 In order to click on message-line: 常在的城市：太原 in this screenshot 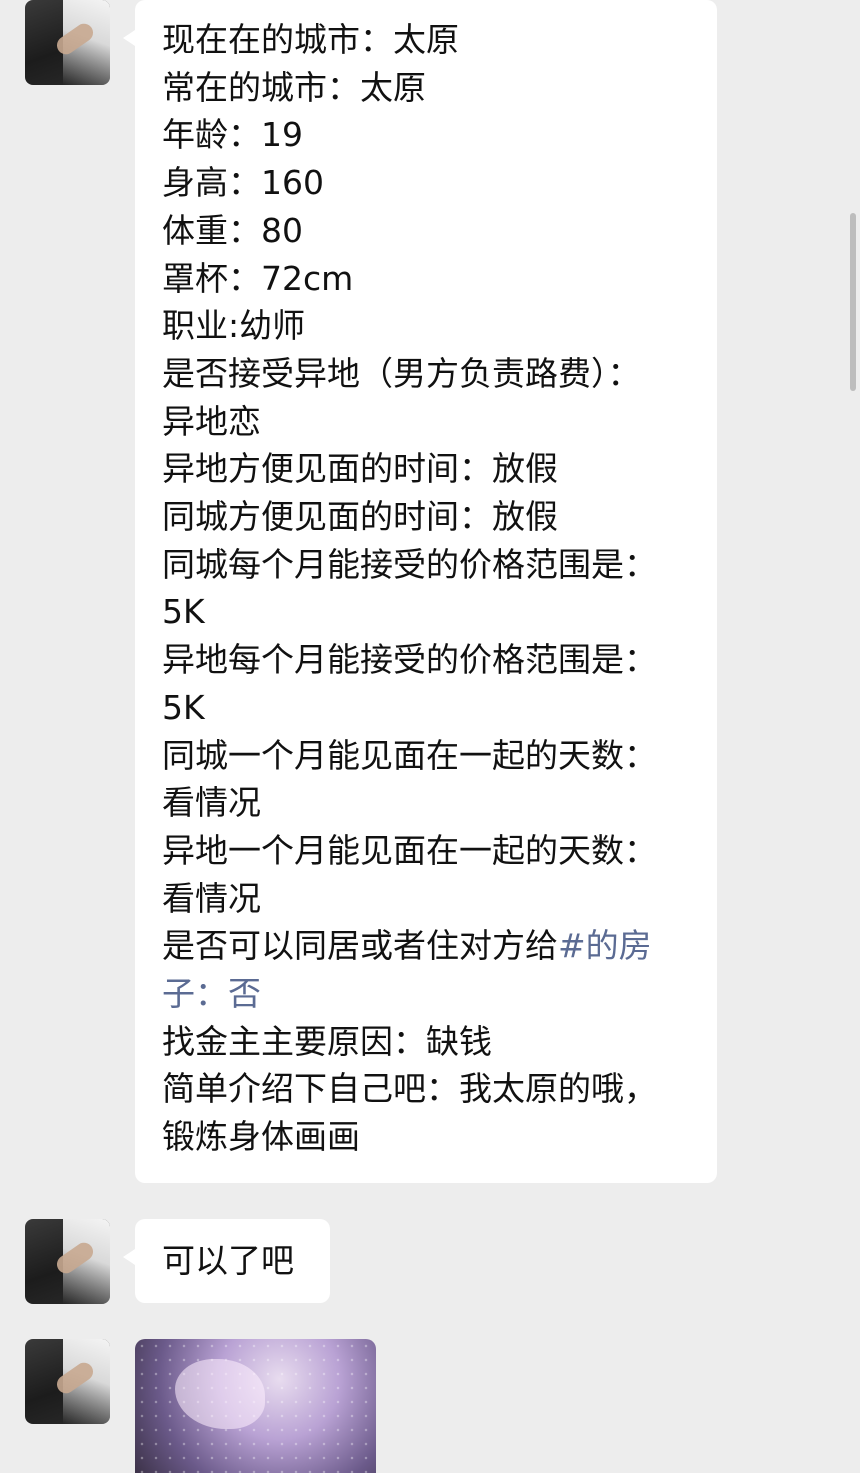, I will do `click(294, 87)`.